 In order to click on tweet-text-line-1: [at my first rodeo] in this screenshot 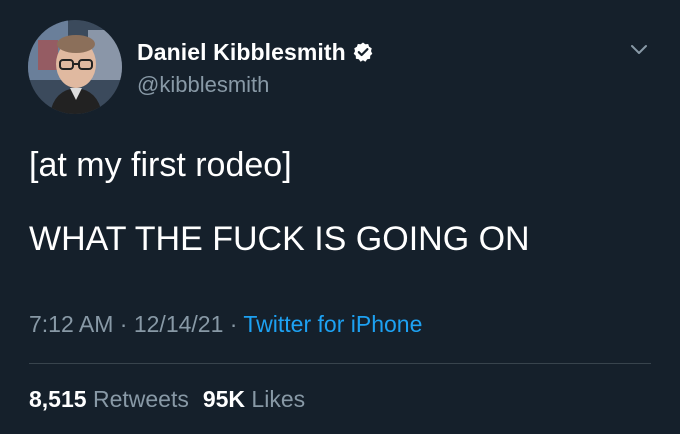, I will do `click(160, 165)`.